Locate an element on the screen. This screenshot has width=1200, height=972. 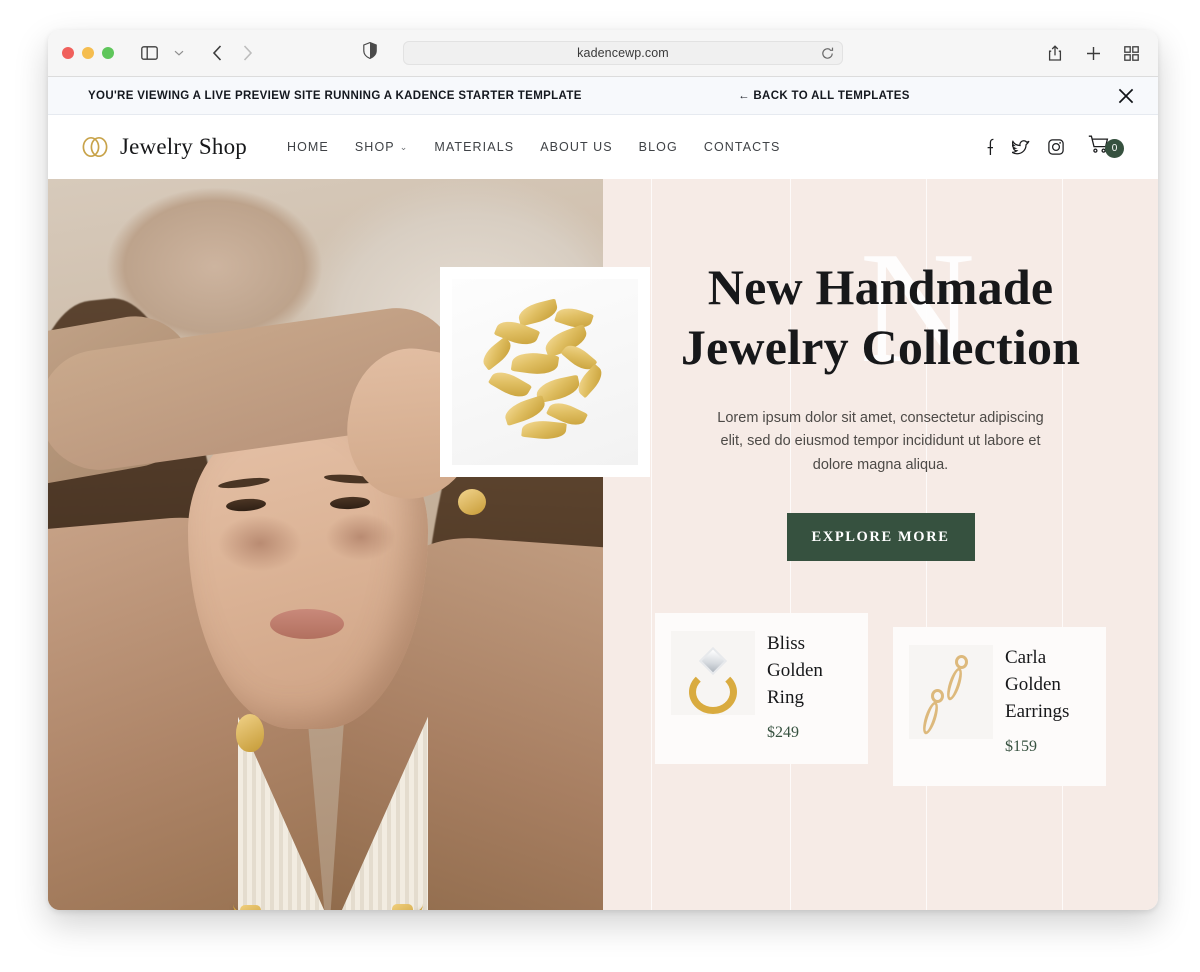
product-price: $159 is located at coordinates (1021, 747).